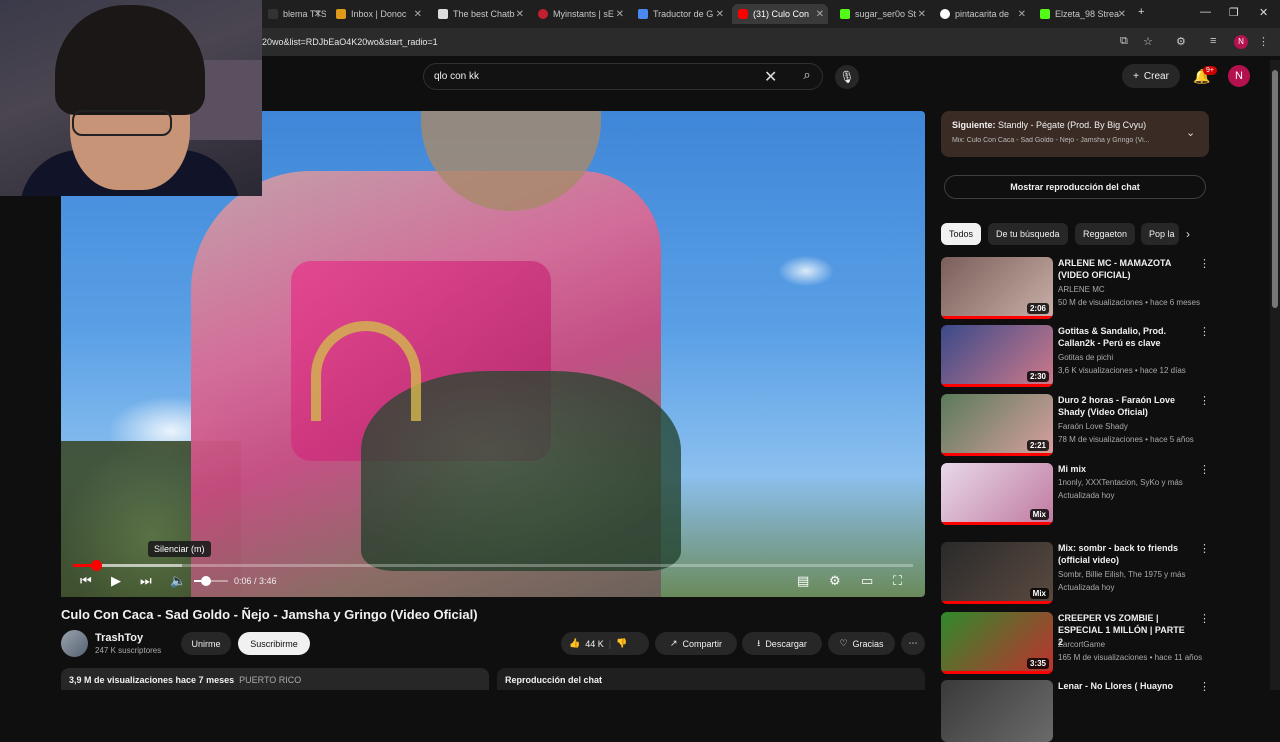 The image size is (1280, 742). What do you see at coordinates (74, 643) in the screenshot?
I see `channel-avatar` at bounding box center [74, 643].